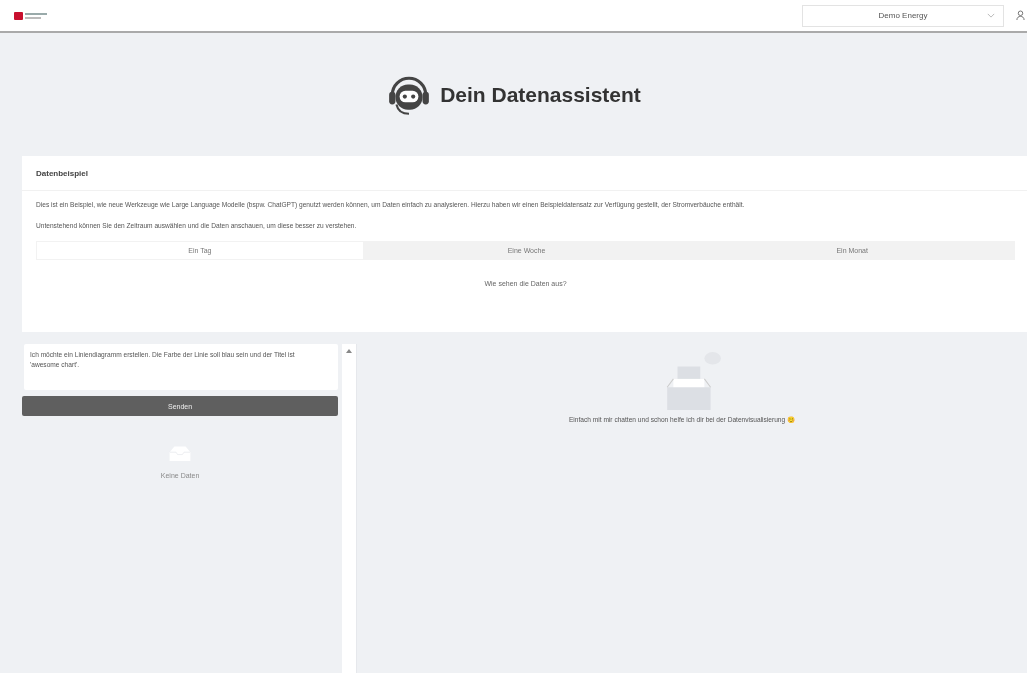 The width and height of the screenshot is (1027, 673). I want to click on user-icon, so click(1020, 15).